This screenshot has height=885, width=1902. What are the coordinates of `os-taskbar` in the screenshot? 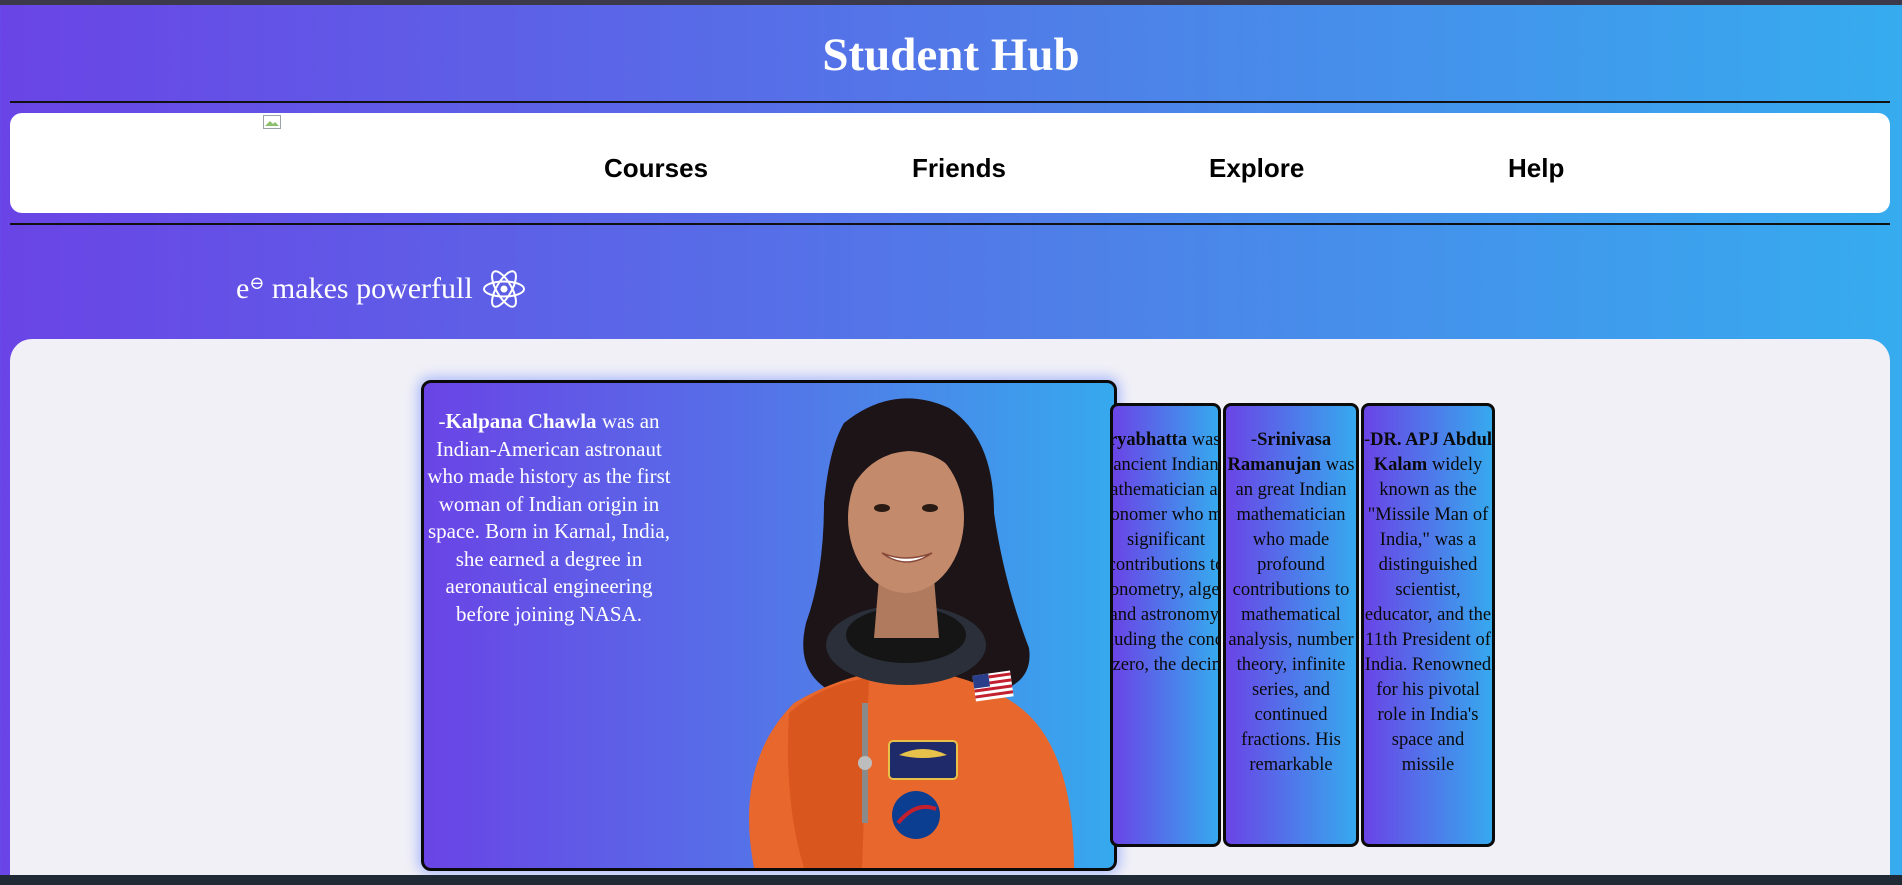 It's located at (951, 880).